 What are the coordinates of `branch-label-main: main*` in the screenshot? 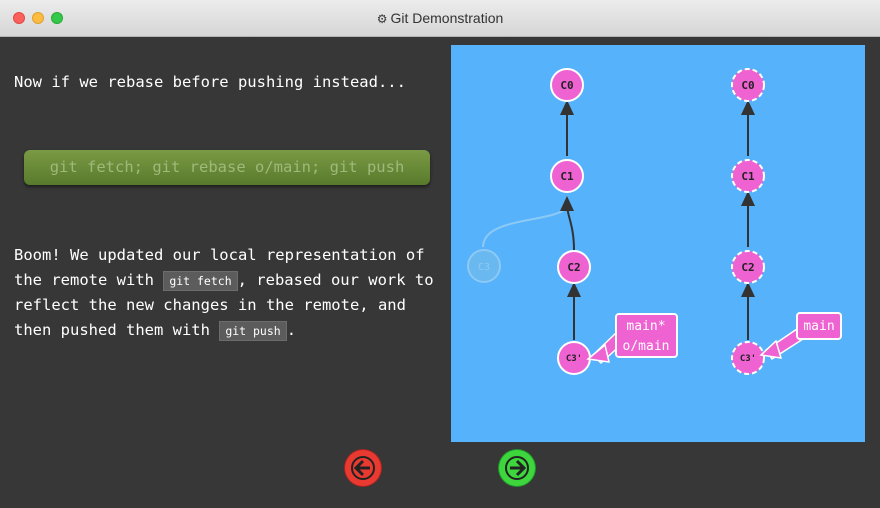 It's located at (645, 326).